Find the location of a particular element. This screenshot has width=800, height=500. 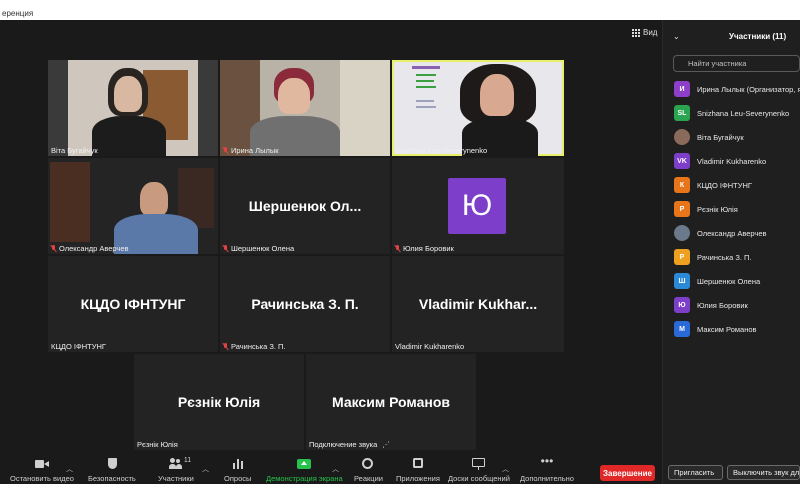

participant-list-item: М Максим Романов is located at coordinates (737, 329).